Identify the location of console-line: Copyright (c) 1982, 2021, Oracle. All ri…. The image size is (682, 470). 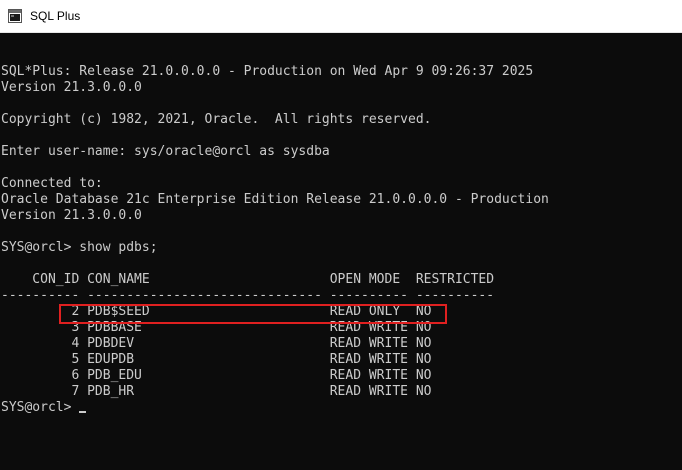
(216, 119).